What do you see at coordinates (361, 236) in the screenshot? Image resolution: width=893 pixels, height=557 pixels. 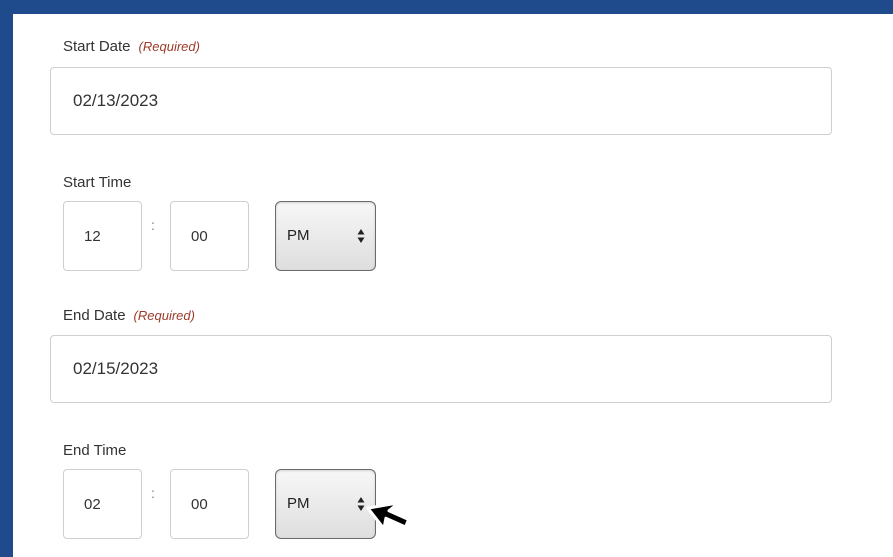 I see `up-down-arrows-icon` at bounding box center [361, 236].